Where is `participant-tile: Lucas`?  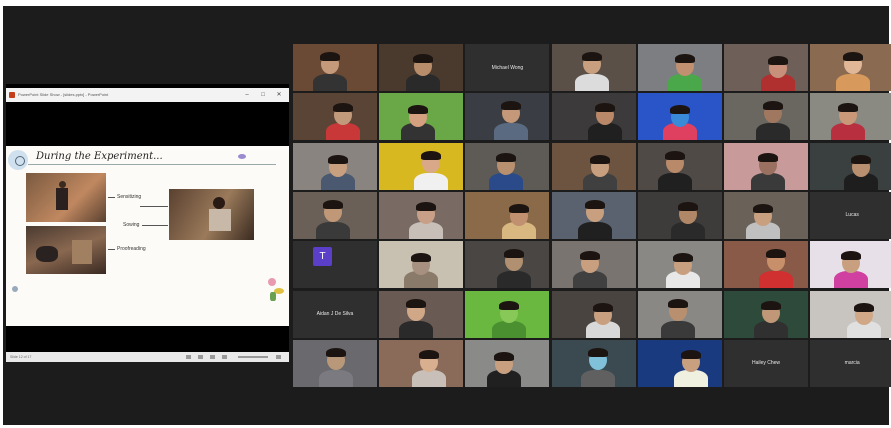 participant-tile: Lucas is located at coordinates (850, 215).